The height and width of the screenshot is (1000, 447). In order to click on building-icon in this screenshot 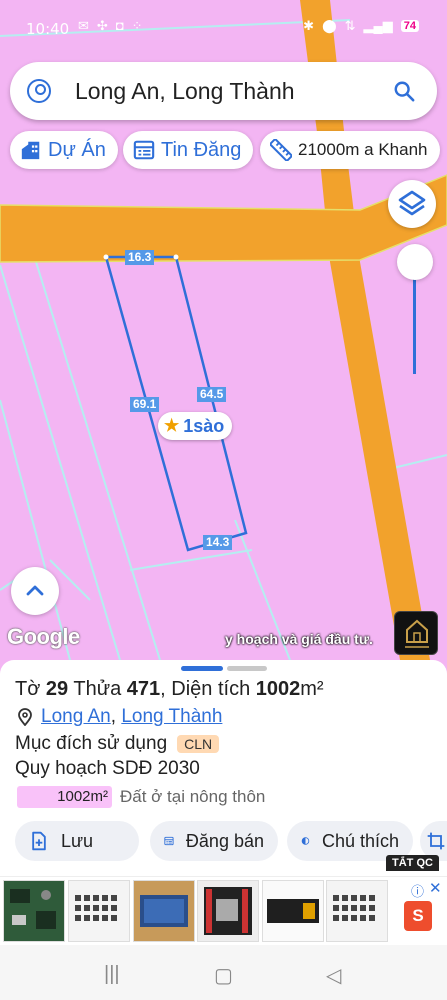, I will do `click(30, 150)`.